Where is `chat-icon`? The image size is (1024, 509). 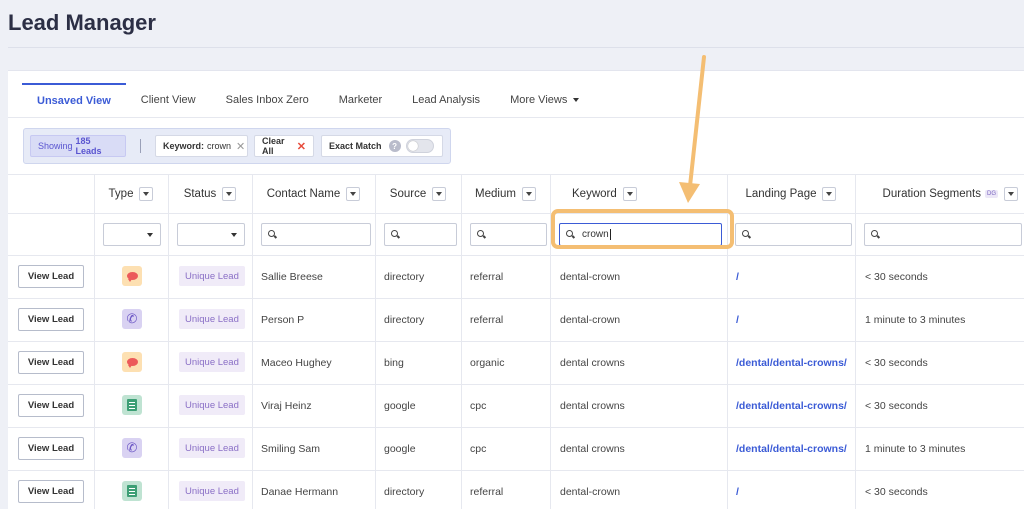 chat-icon is located at coordinates (132, 362).